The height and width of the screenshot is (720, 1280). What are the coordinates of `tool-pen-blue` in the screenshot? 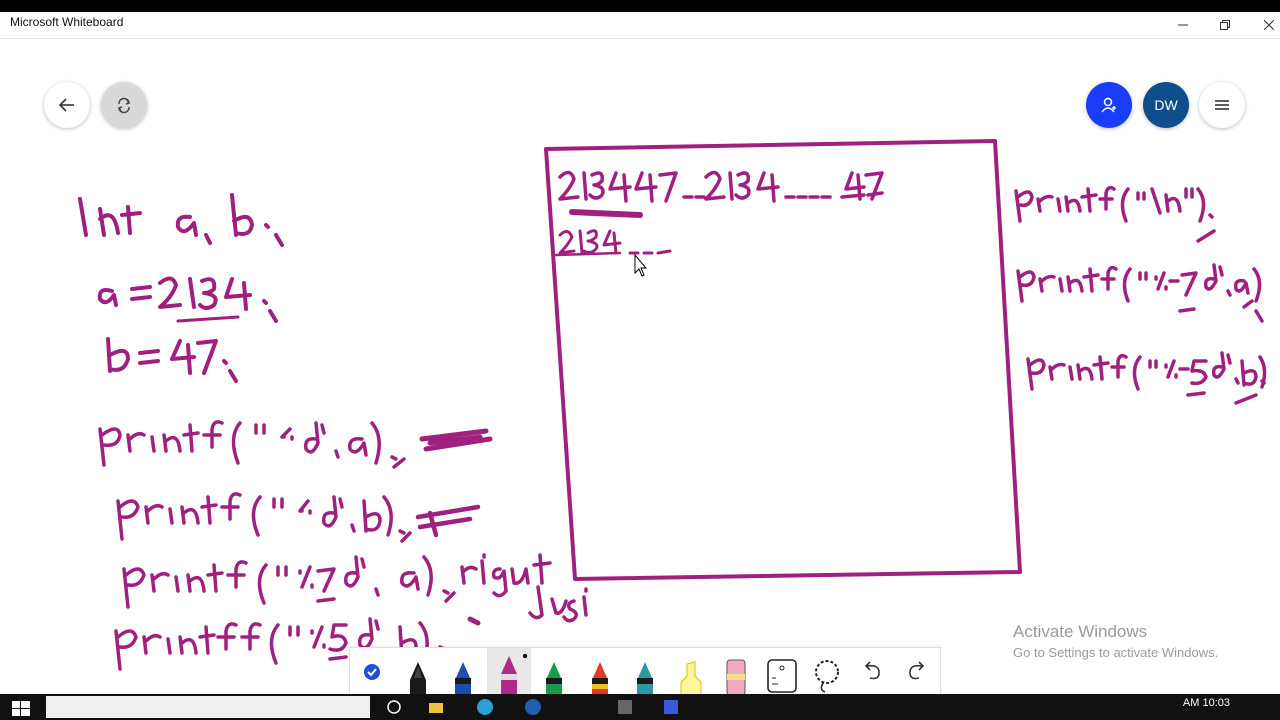 It's located at (463, 671).